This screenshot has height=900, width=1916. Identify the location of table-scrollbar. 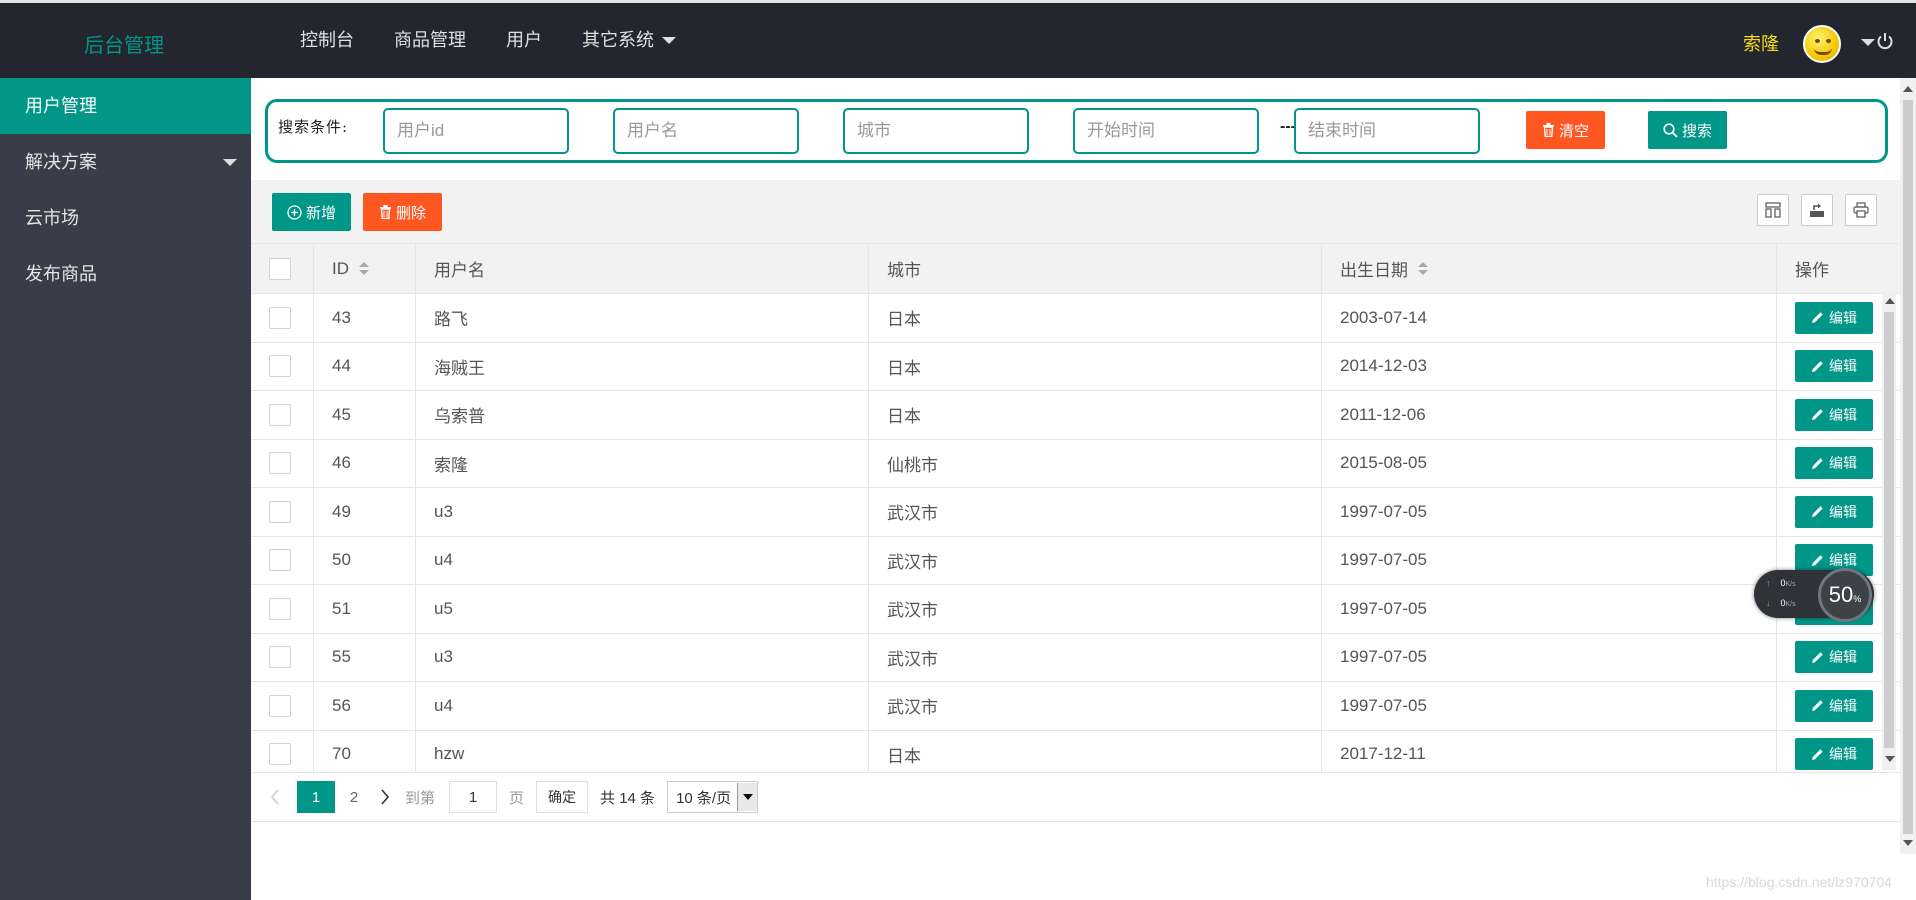
(1889, 530).